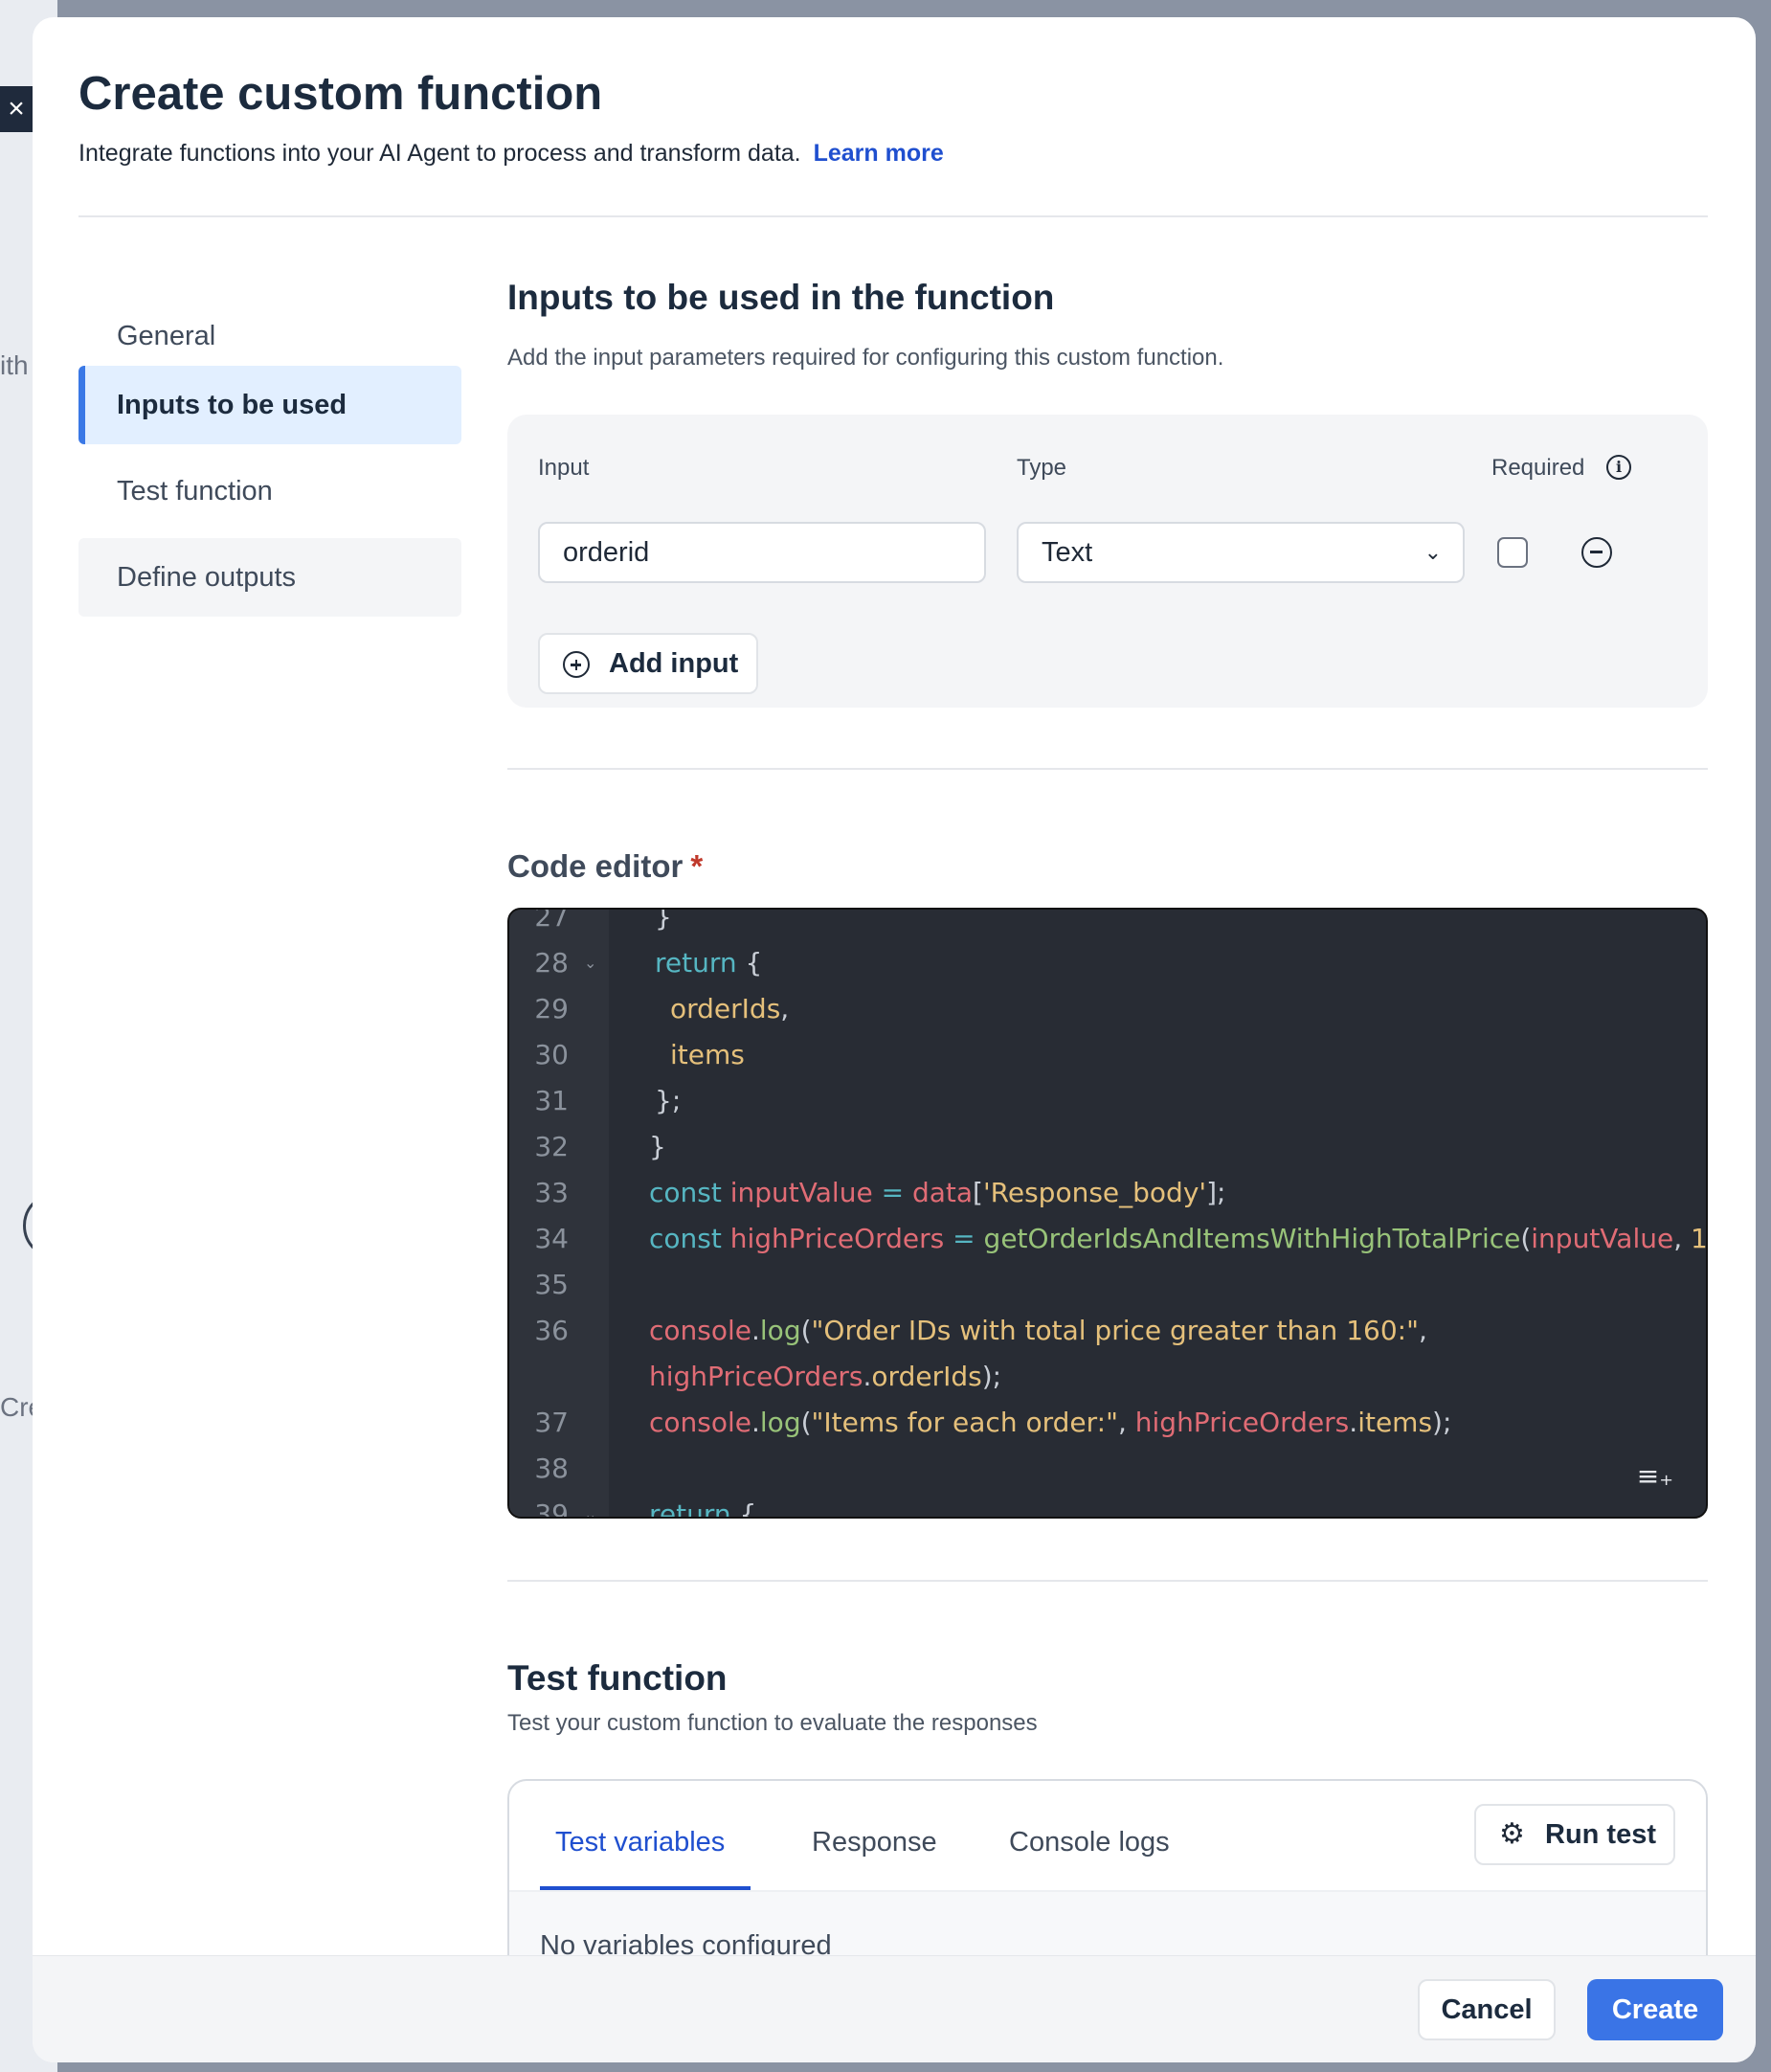 Image resolution: width=1771 pixels, height=2072 pixels. What do you see at coordinates (781, 297) in the screenshot?
I see `inputs-section-title: Inputs to be used in the function` at bounding box center [781, 297].